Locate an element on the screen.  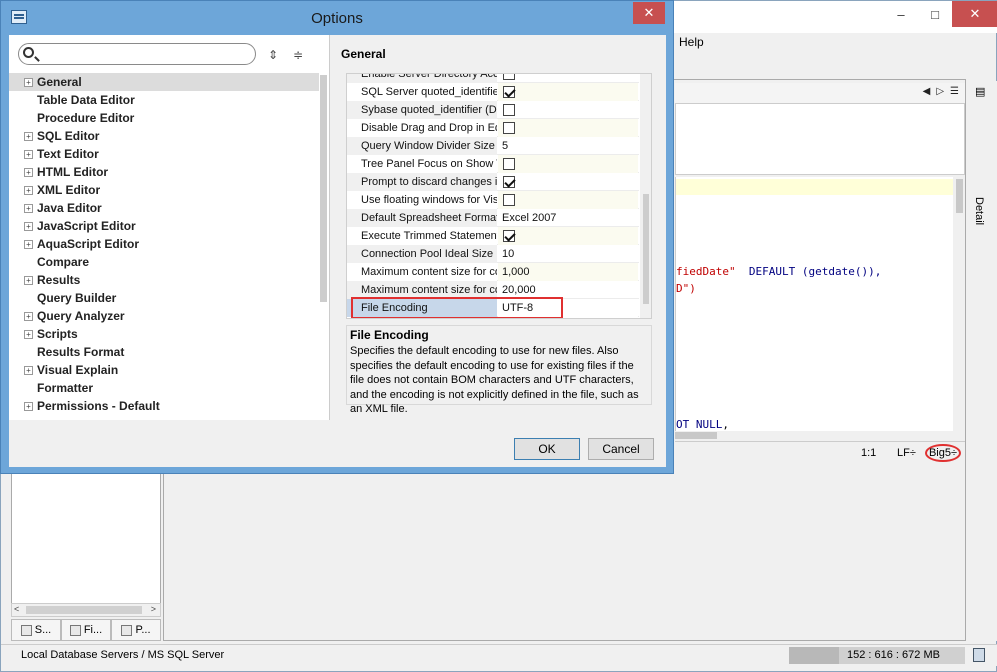
tree-item-xml-editor: + XML Editor is located at coordinates (164, 190).